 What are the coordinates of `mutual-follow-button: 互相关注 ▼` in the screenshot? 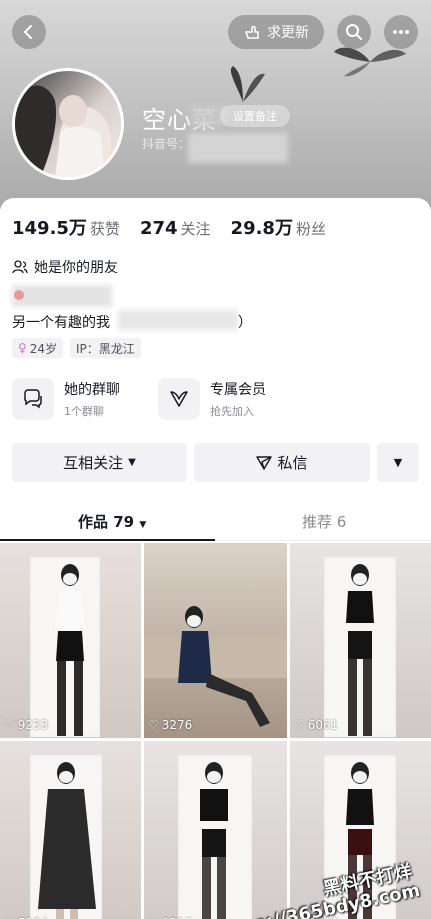 It's located at (99, 462).